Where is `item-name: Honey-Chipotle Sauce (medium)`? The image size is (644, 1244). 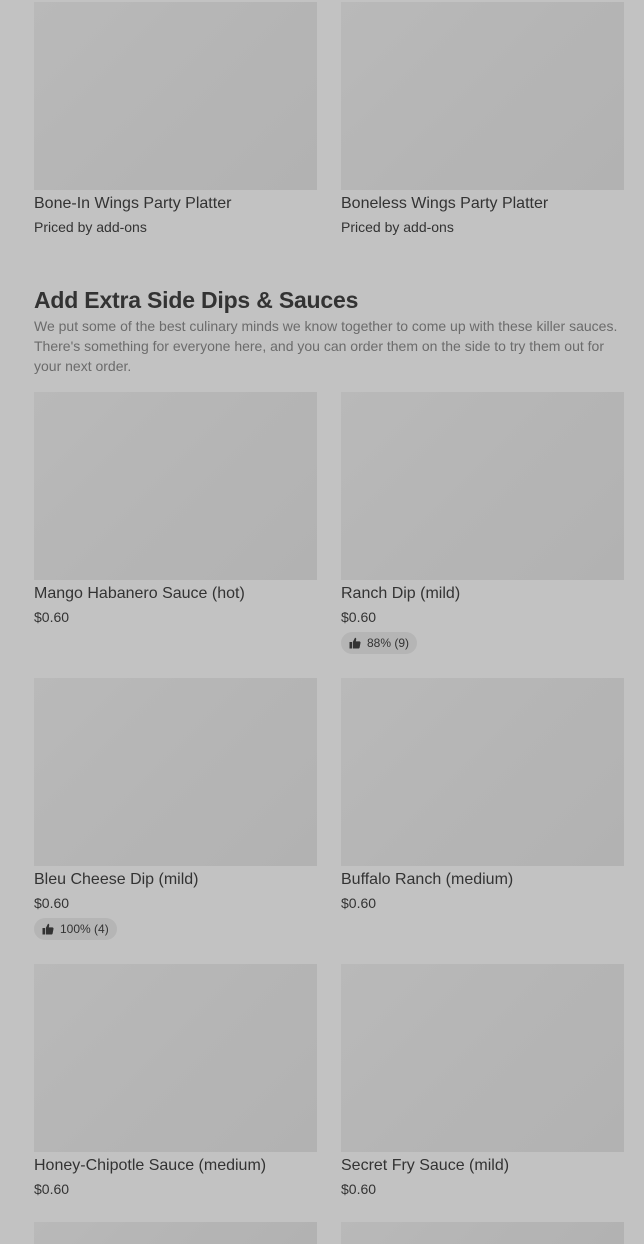
item-name: Honey-Chipotle Sauce (medium) is located at coordinates (150, 1165).